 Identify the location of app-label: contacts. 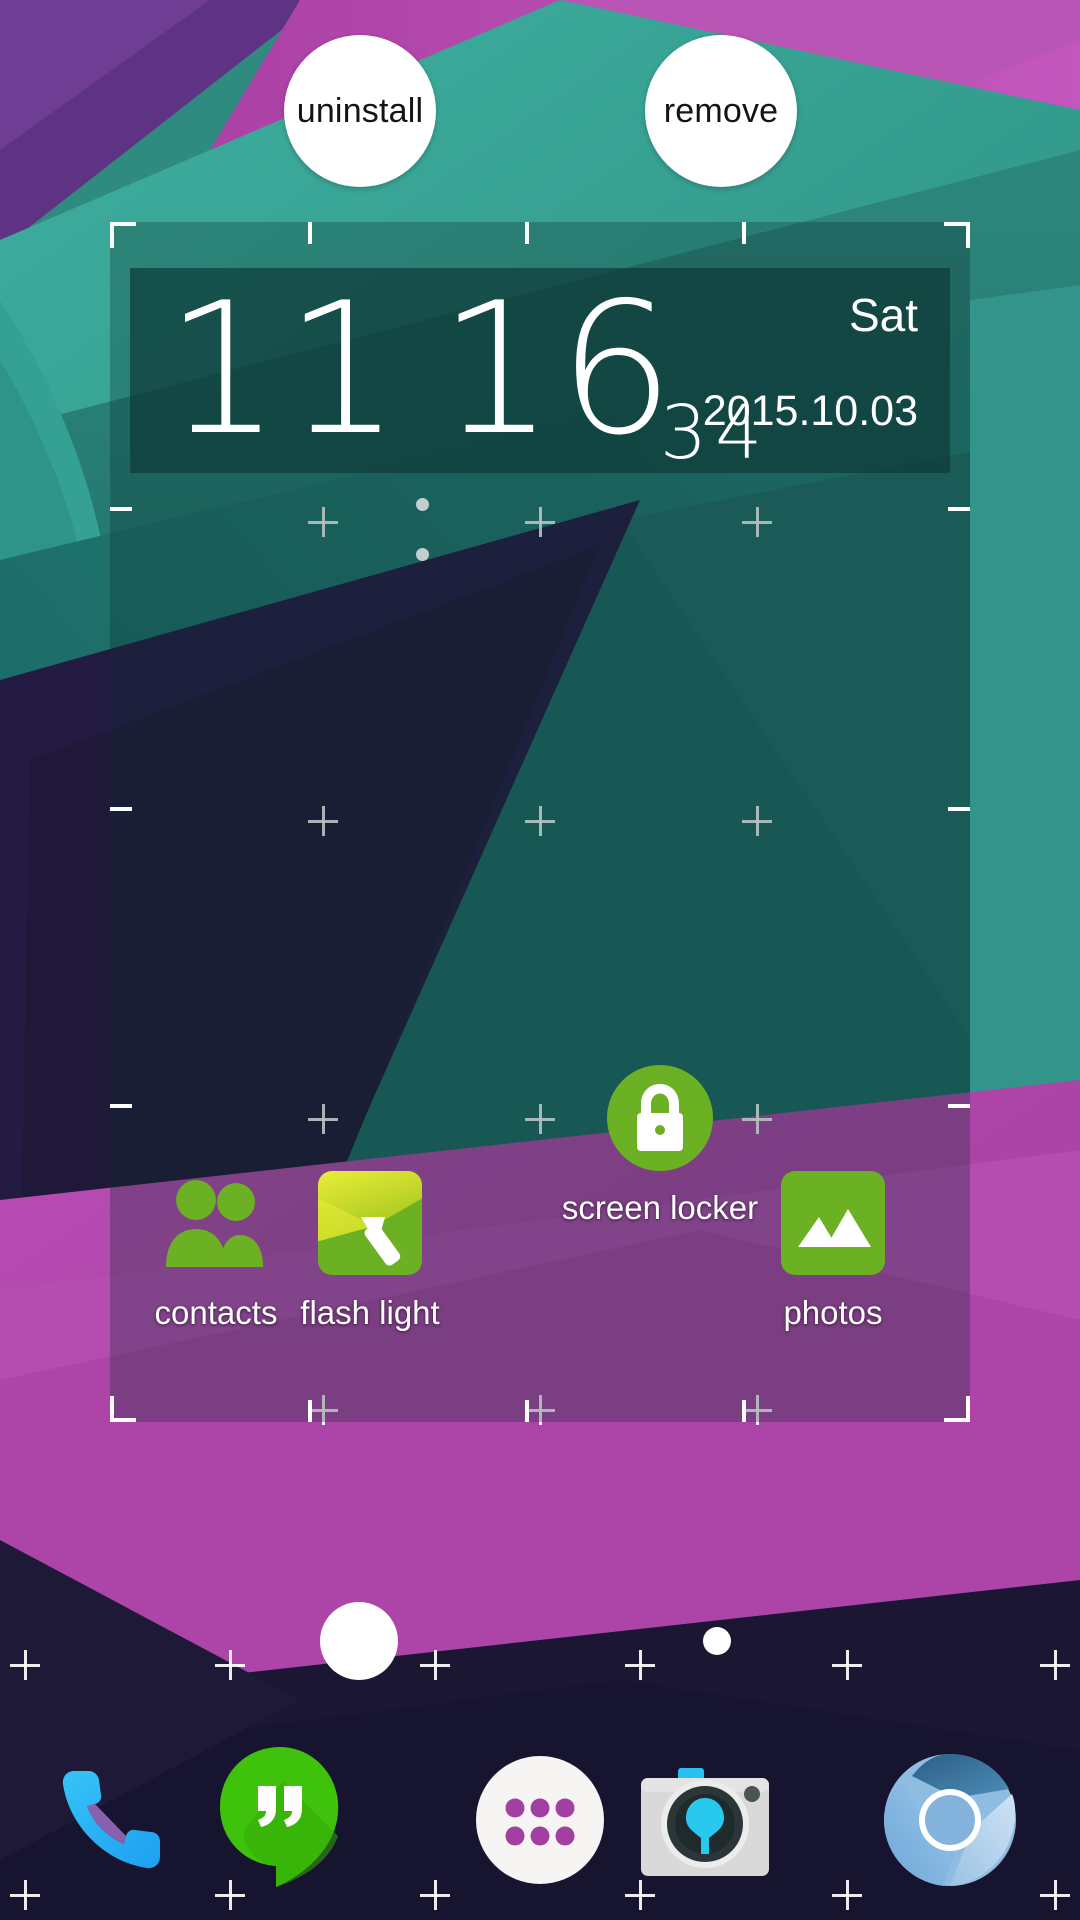
(216, 1312).